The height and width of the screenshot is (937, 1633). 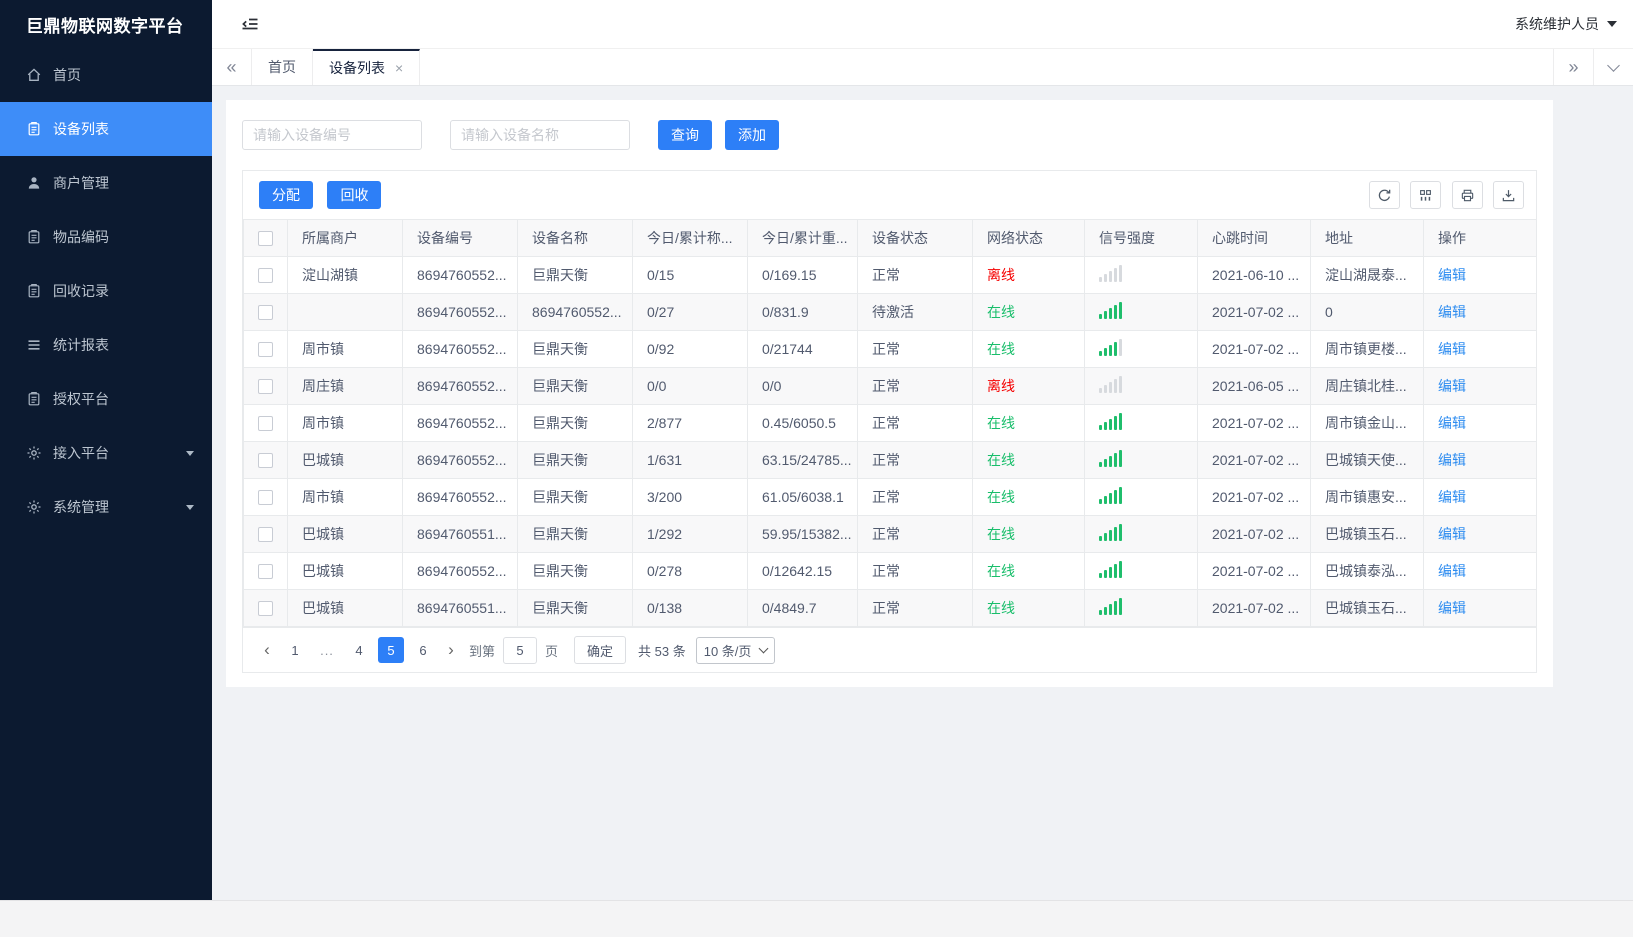 I want to click on refresh-icon, so click(x=1384, y=195).